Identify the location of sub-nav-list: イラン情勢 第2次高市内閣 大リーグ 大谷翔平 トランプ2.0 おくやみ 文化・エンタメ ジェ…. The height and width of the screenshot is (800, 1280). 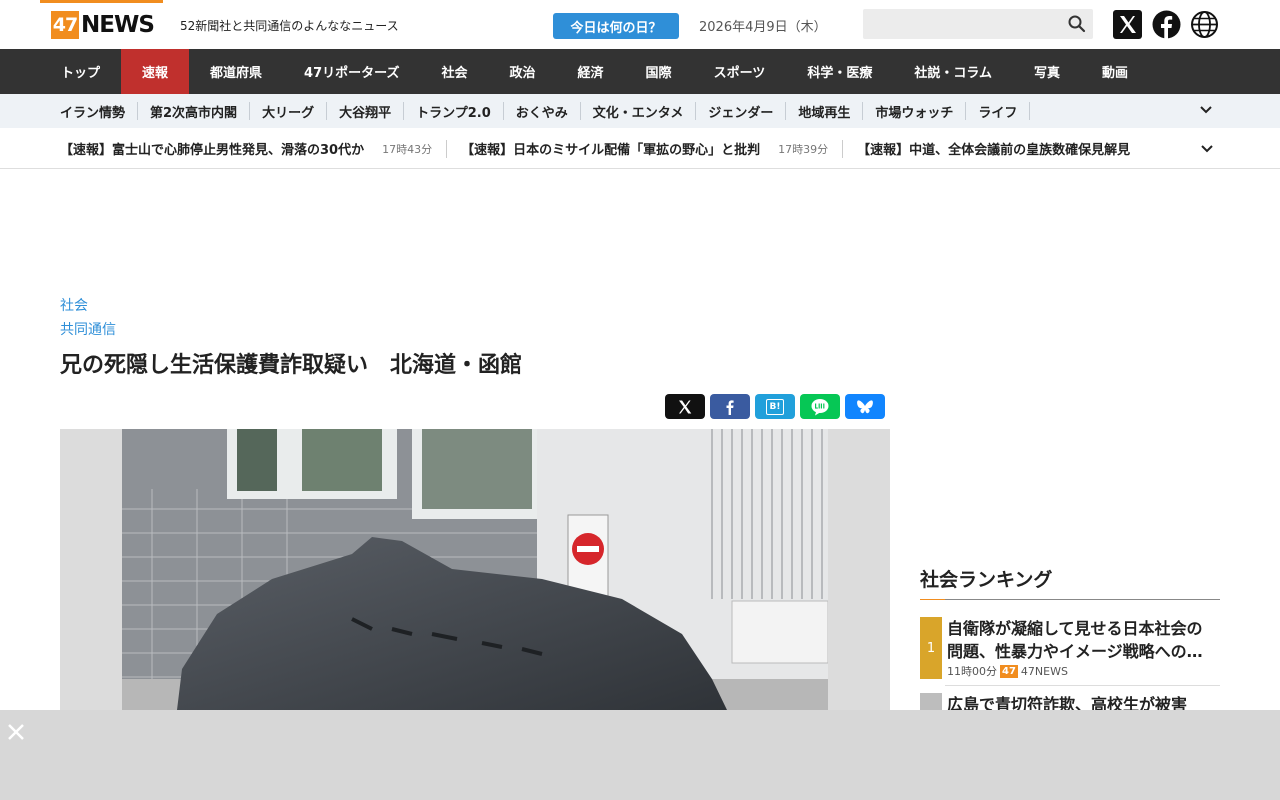
(539, 111).